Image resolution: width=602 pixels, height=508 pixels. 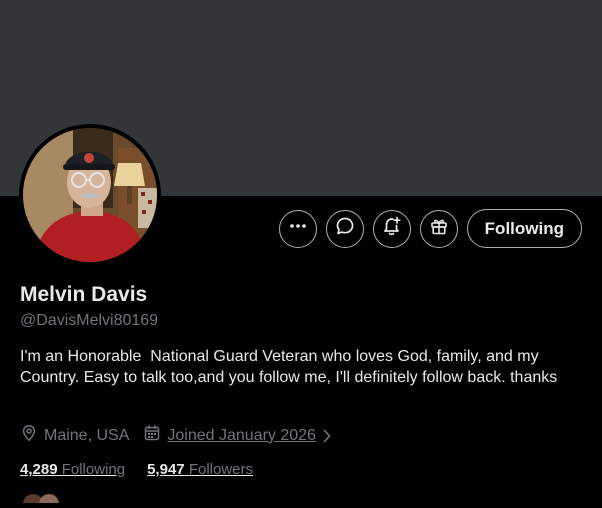 I want to click on profile-handle: @DavisMelvi80169, so click(x=89, y=320).